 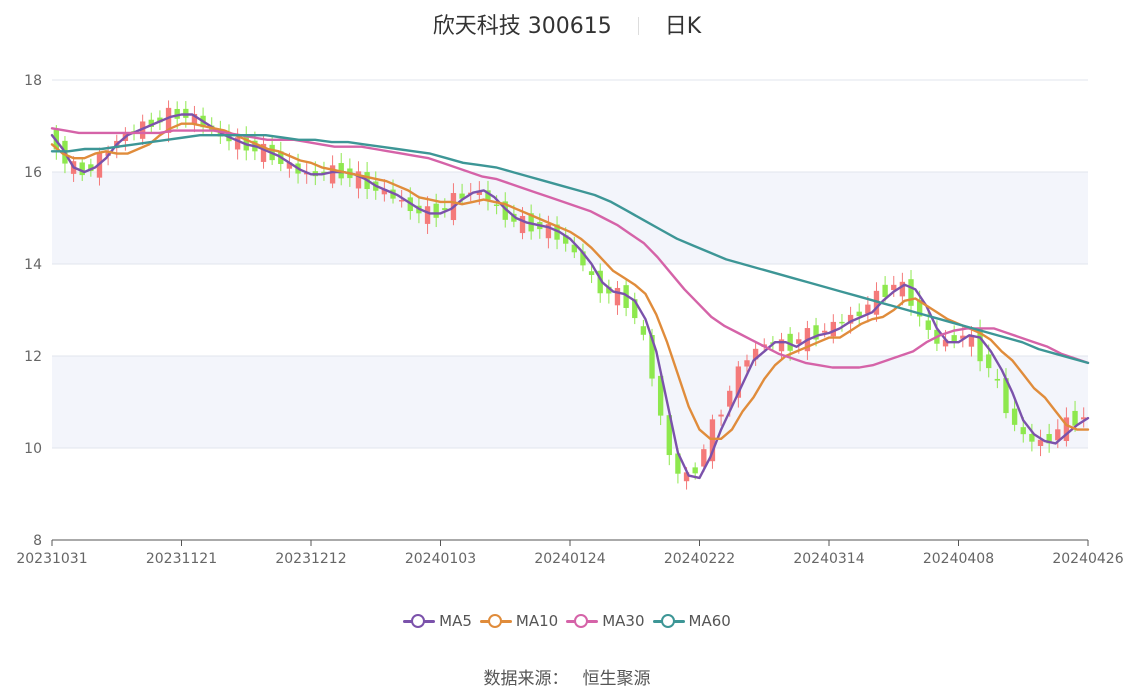 What do you see at coordinates (437, 621) in the screenshot?
I see `legend-item-ma5: MA5` at bounding box center [437, 621].